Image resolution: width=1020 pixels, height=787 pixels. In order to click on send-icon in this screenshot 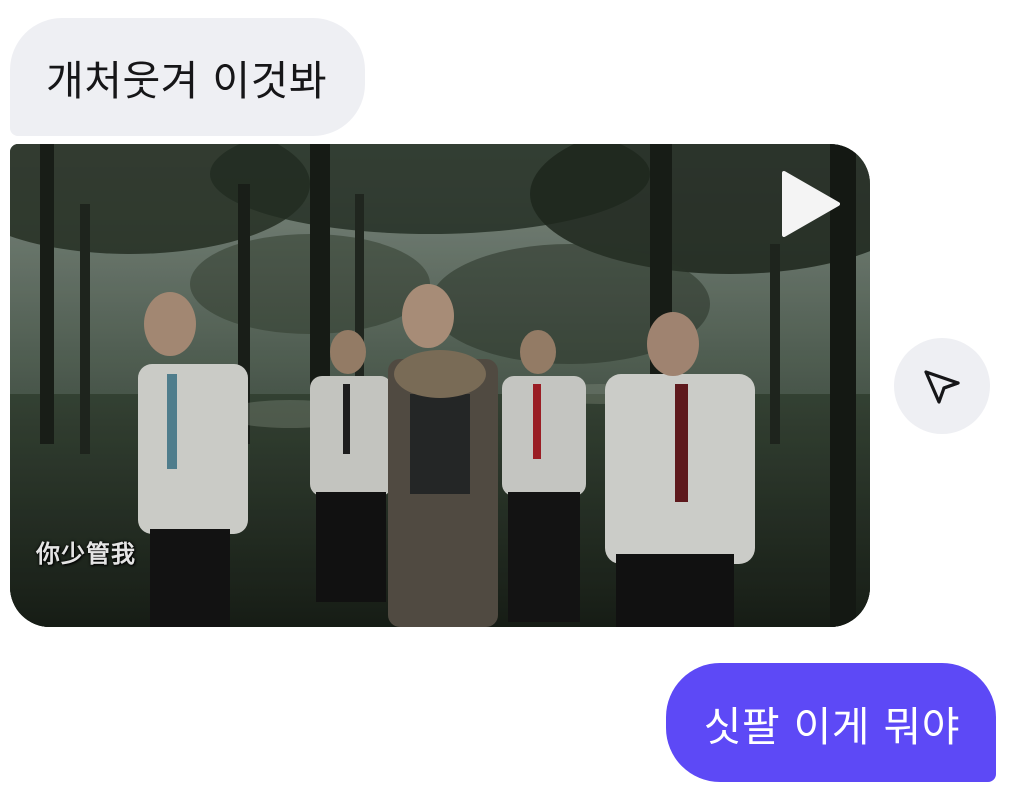, I will do `click(942, 387)`.